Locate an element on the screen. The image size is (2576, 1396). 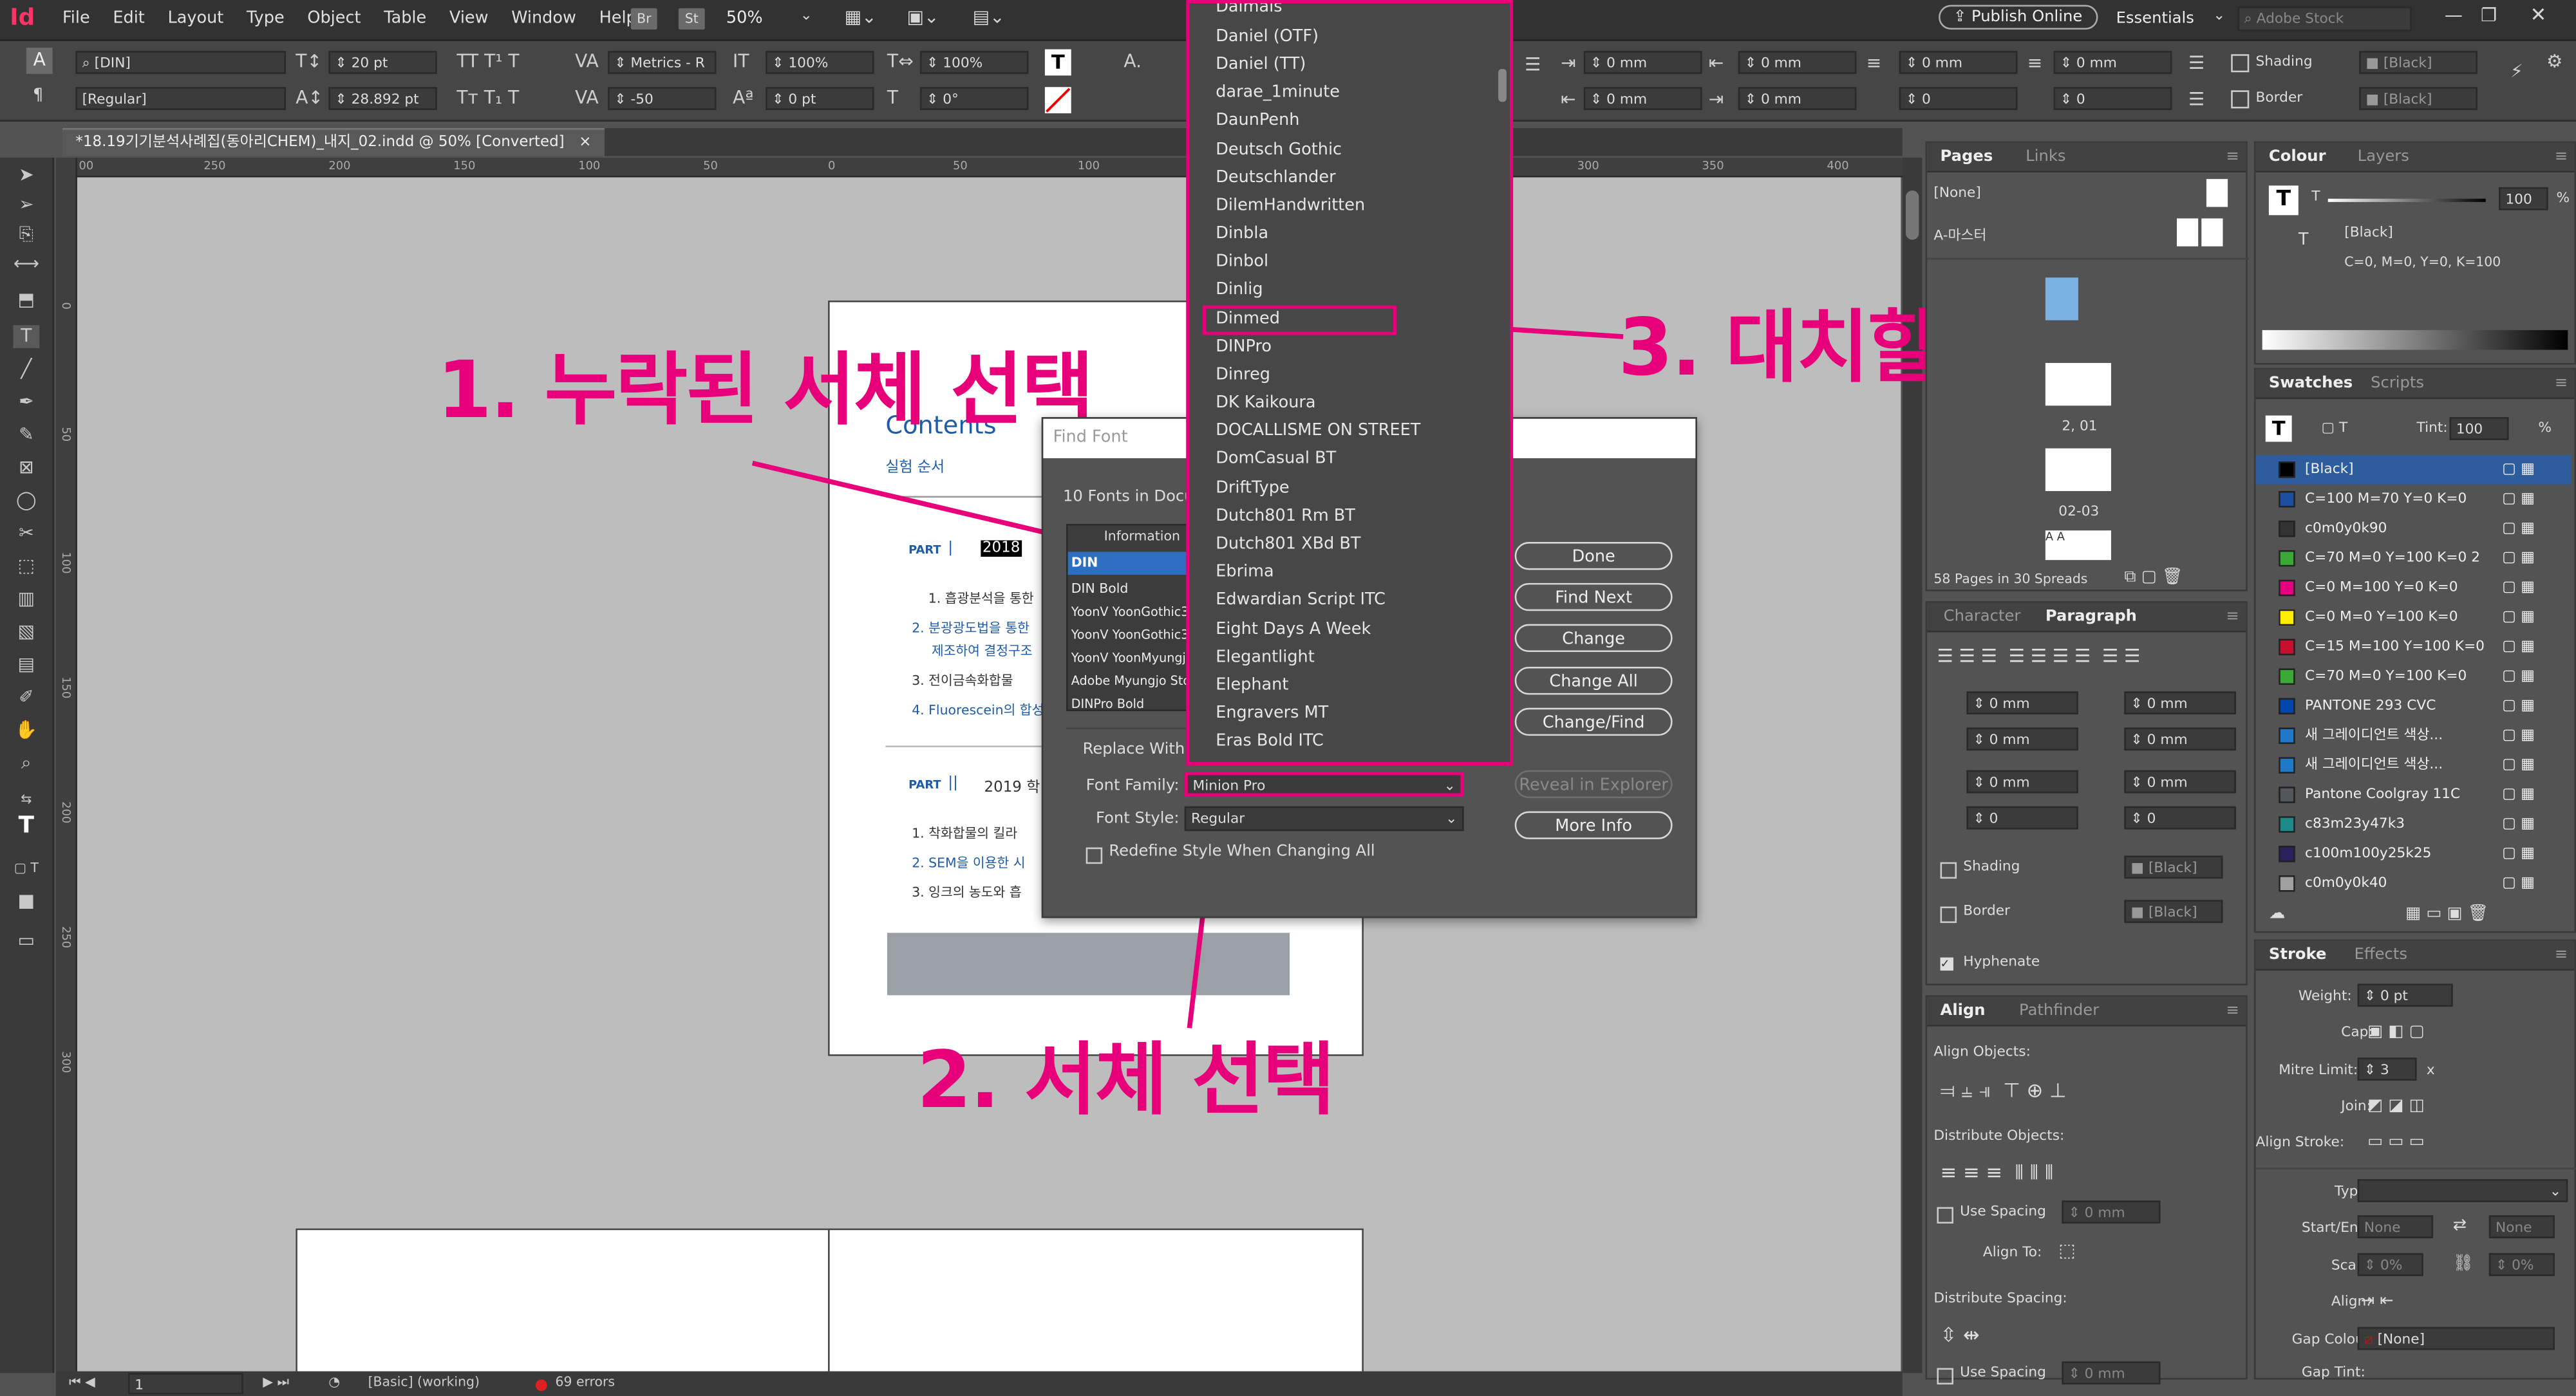
paragraph-align-icons: ☰ ☰ ☰ ☰ ☰ ☰ ☰ ☰ ☰ is located at coordinates (2038, 657).